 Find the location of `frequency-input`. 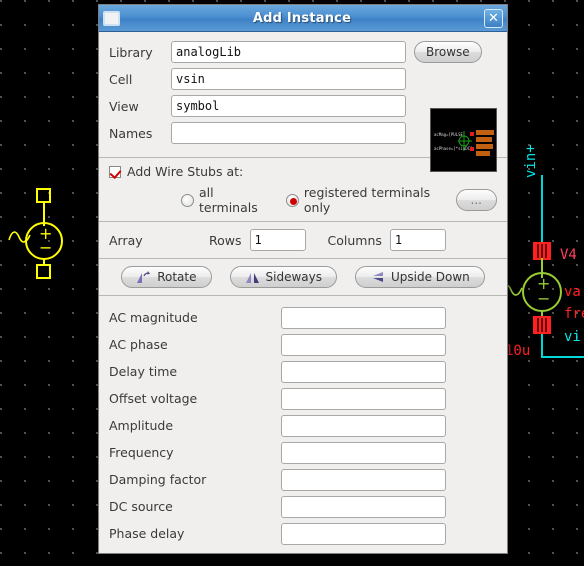

frequency-input is located at coordinates (363, 452).